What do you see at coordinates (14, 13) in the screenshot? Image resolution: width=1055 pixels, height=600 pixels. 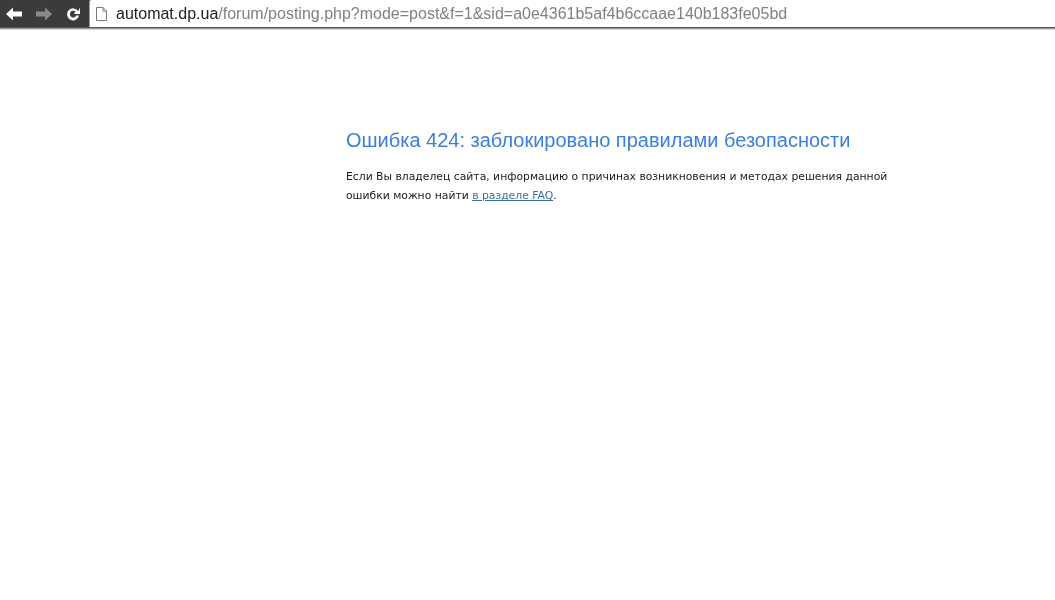 I see `back-arrow-icon` at bounding box center [14, 13].